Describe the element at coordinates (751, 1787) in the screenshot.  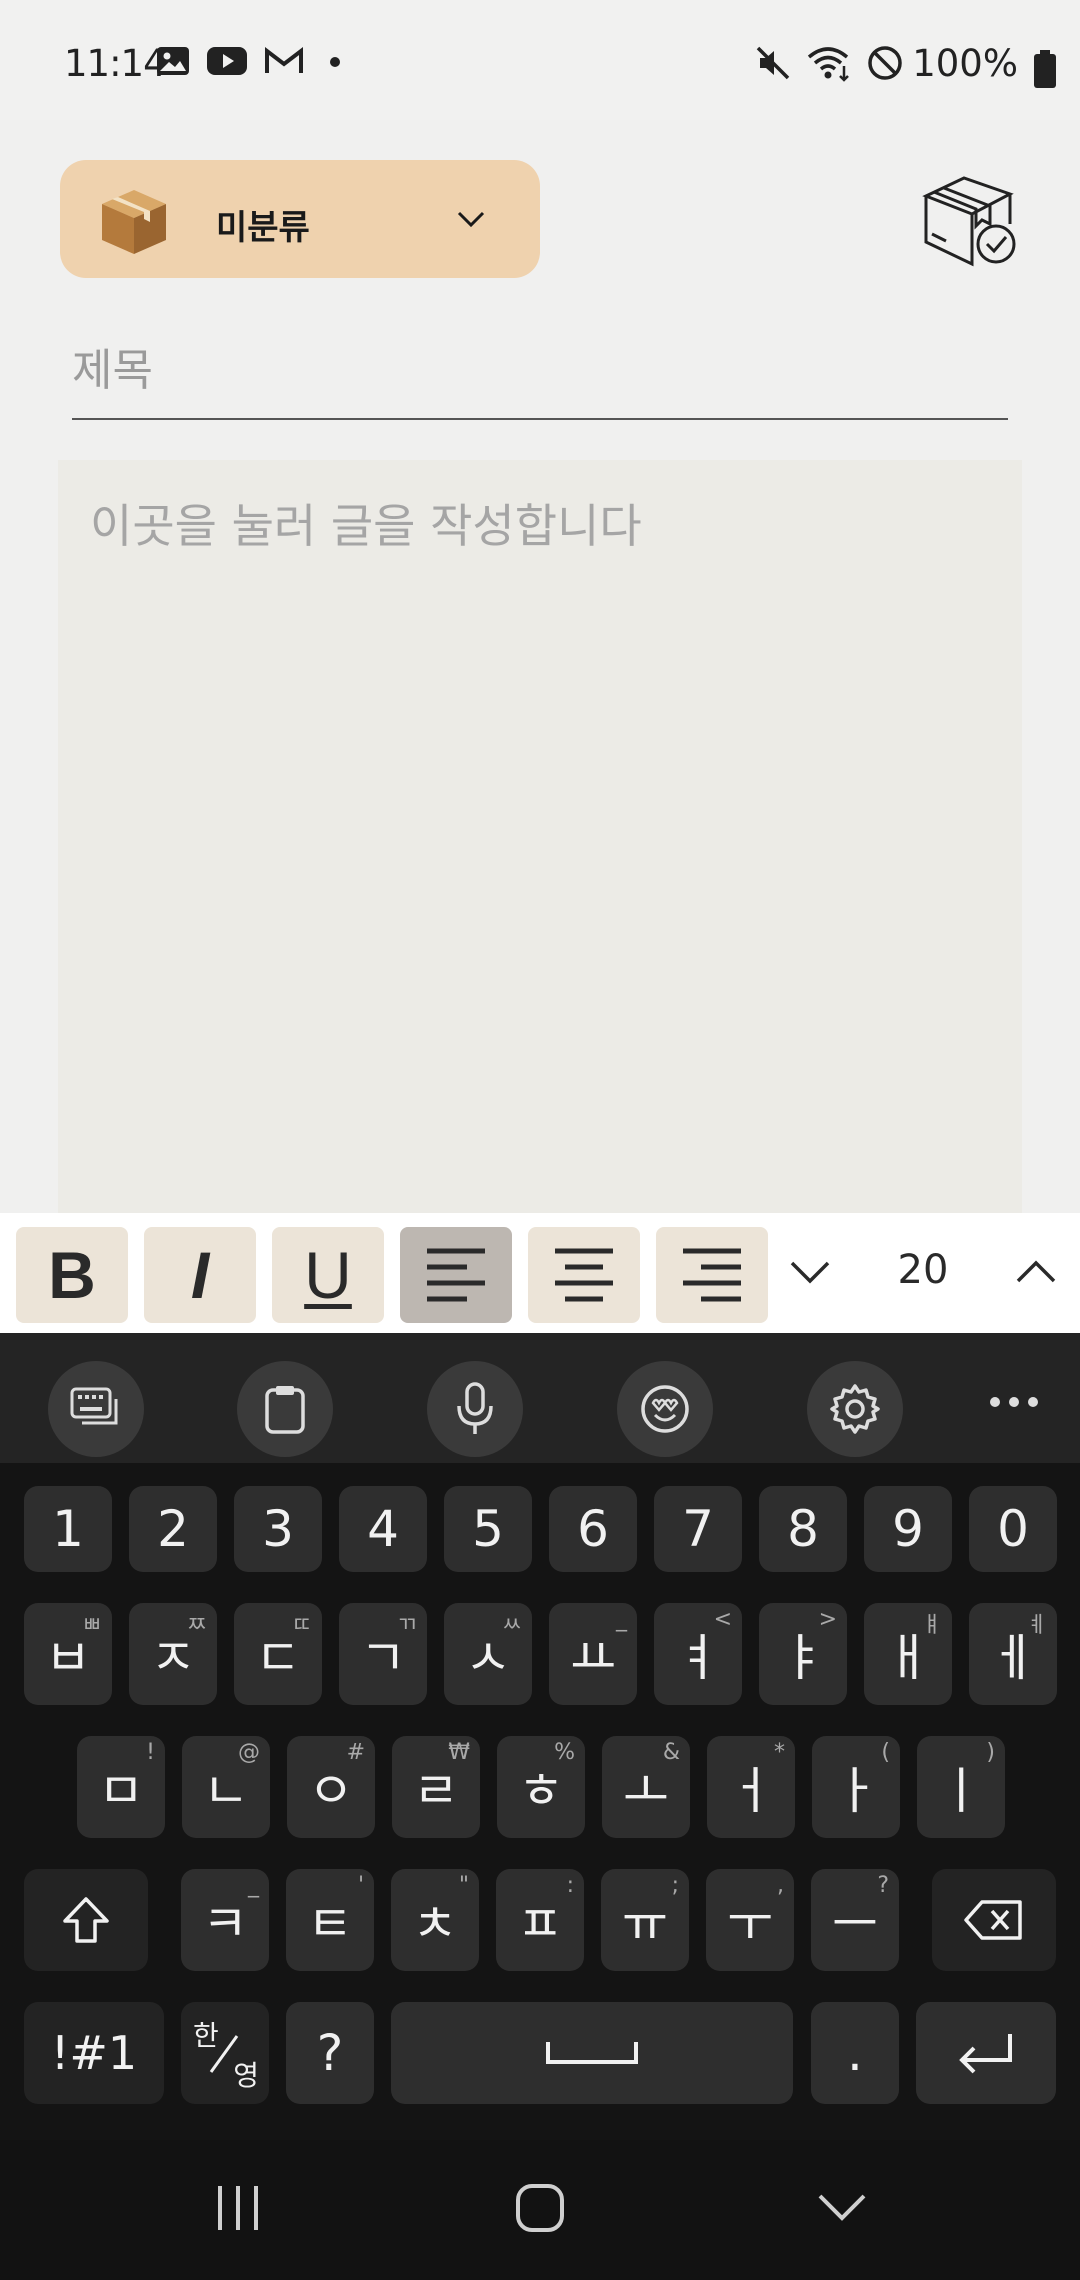
I see `key-eo: ㅓ *` at that location.